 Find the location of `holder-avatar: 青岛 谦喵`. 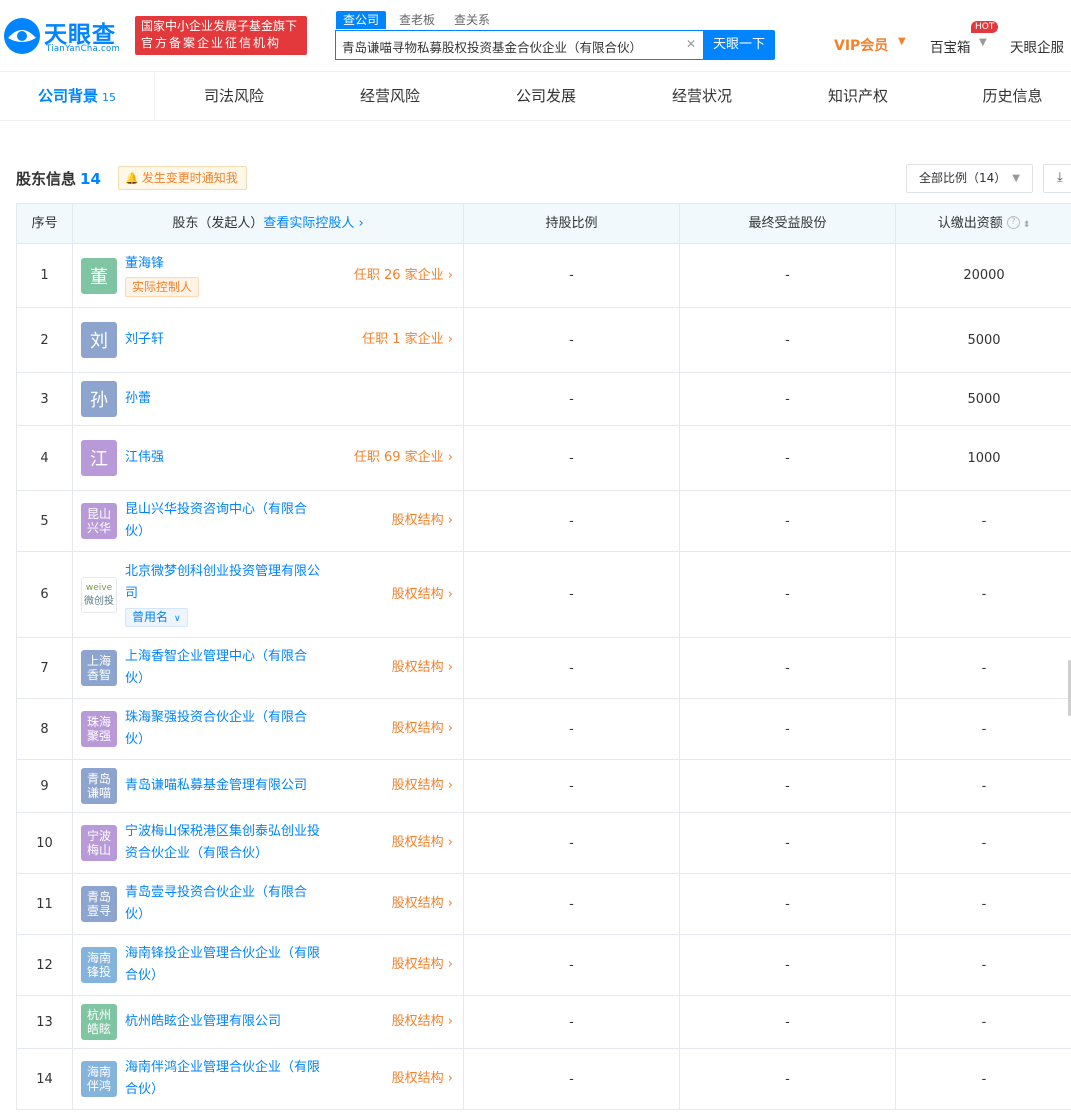

holder-avatar: 青岛 谦喵 is located at coordinates (99, 786).